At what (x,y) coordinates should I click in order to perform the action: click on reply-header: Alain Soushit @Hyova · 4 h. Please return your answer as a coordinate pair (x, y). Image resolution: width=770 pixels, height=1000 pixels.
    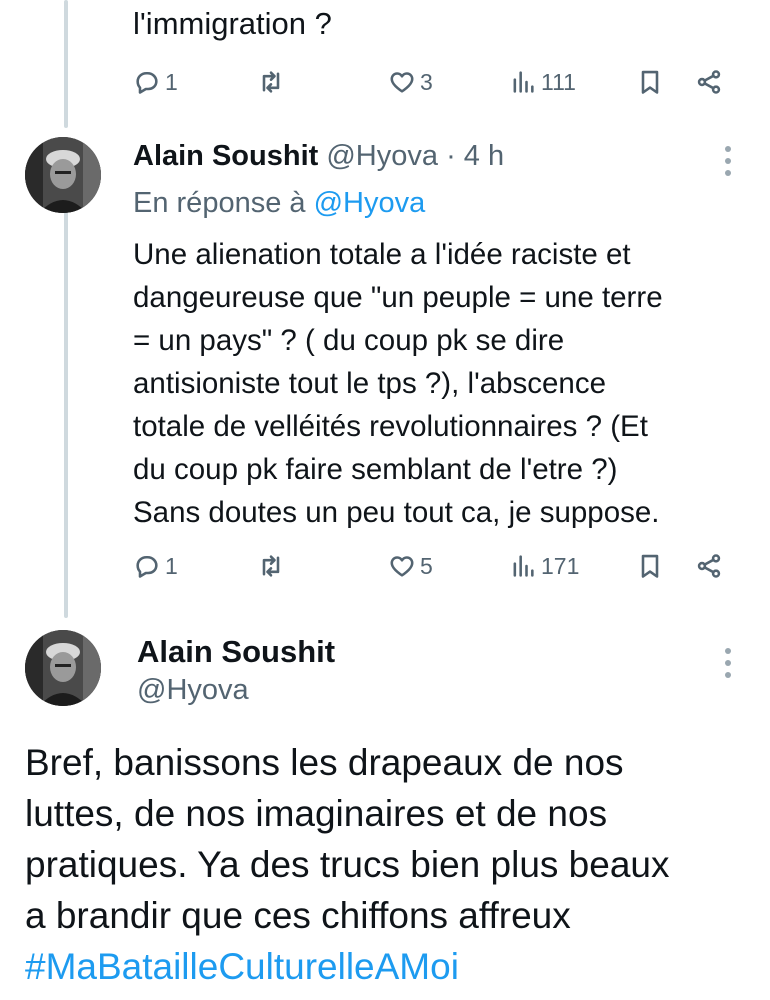
    Looking at the image, I should click on (318, 156).